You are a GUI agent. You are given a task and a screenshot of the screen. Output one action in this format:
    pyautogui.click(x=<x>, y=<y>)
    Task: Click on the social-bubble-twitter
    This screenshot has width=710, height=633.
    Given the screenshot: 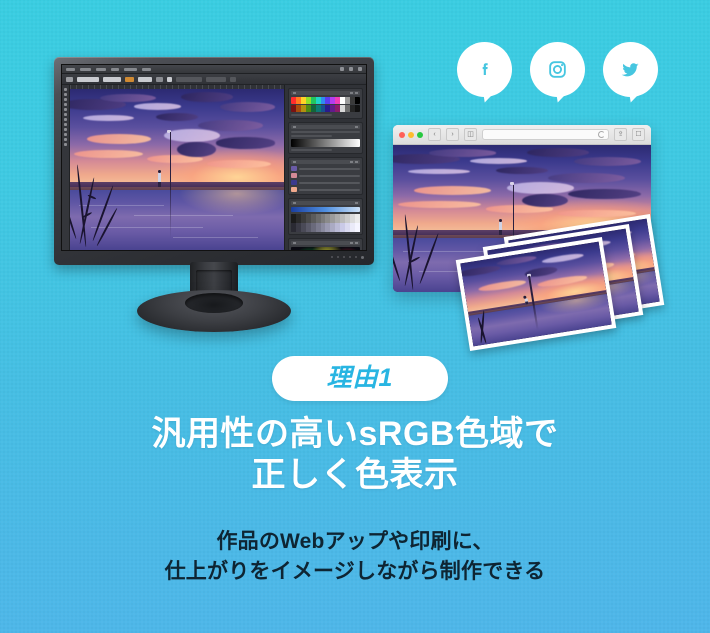 What is the action you would take?
    pyautogui.click(x=630, y=69)
    